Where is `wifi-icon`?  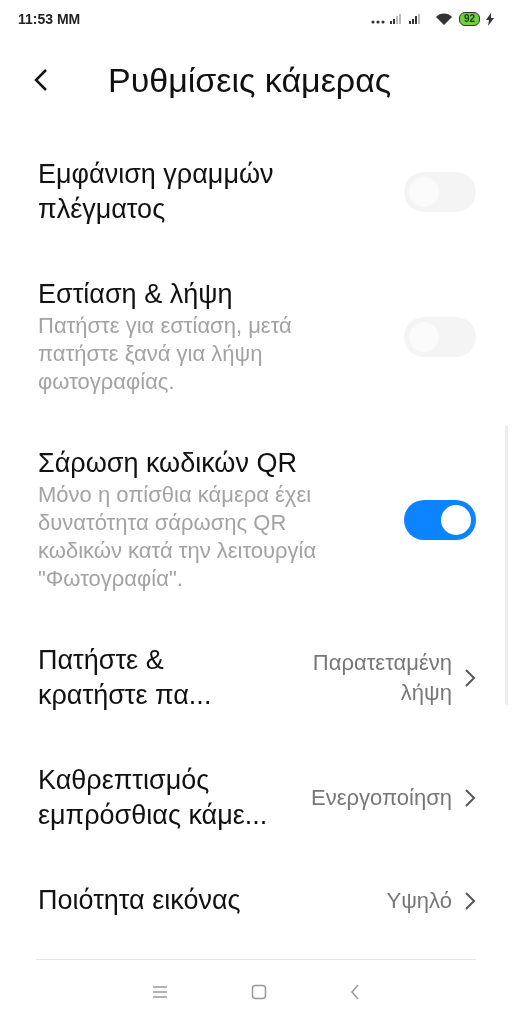 wifi-icon is located at coordinates (443, 19).